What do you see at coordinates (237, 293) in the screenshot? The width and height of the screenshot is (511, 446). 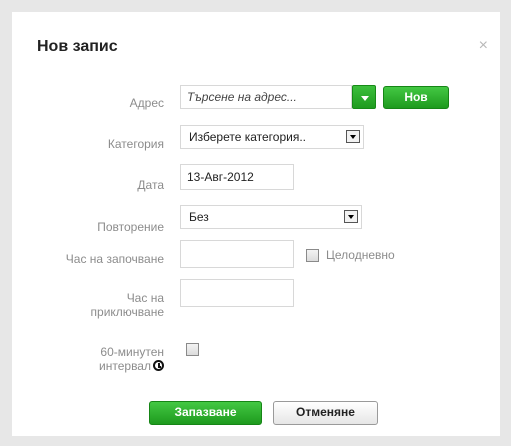 I see `end-time-input` at bounding box center [237, 293].